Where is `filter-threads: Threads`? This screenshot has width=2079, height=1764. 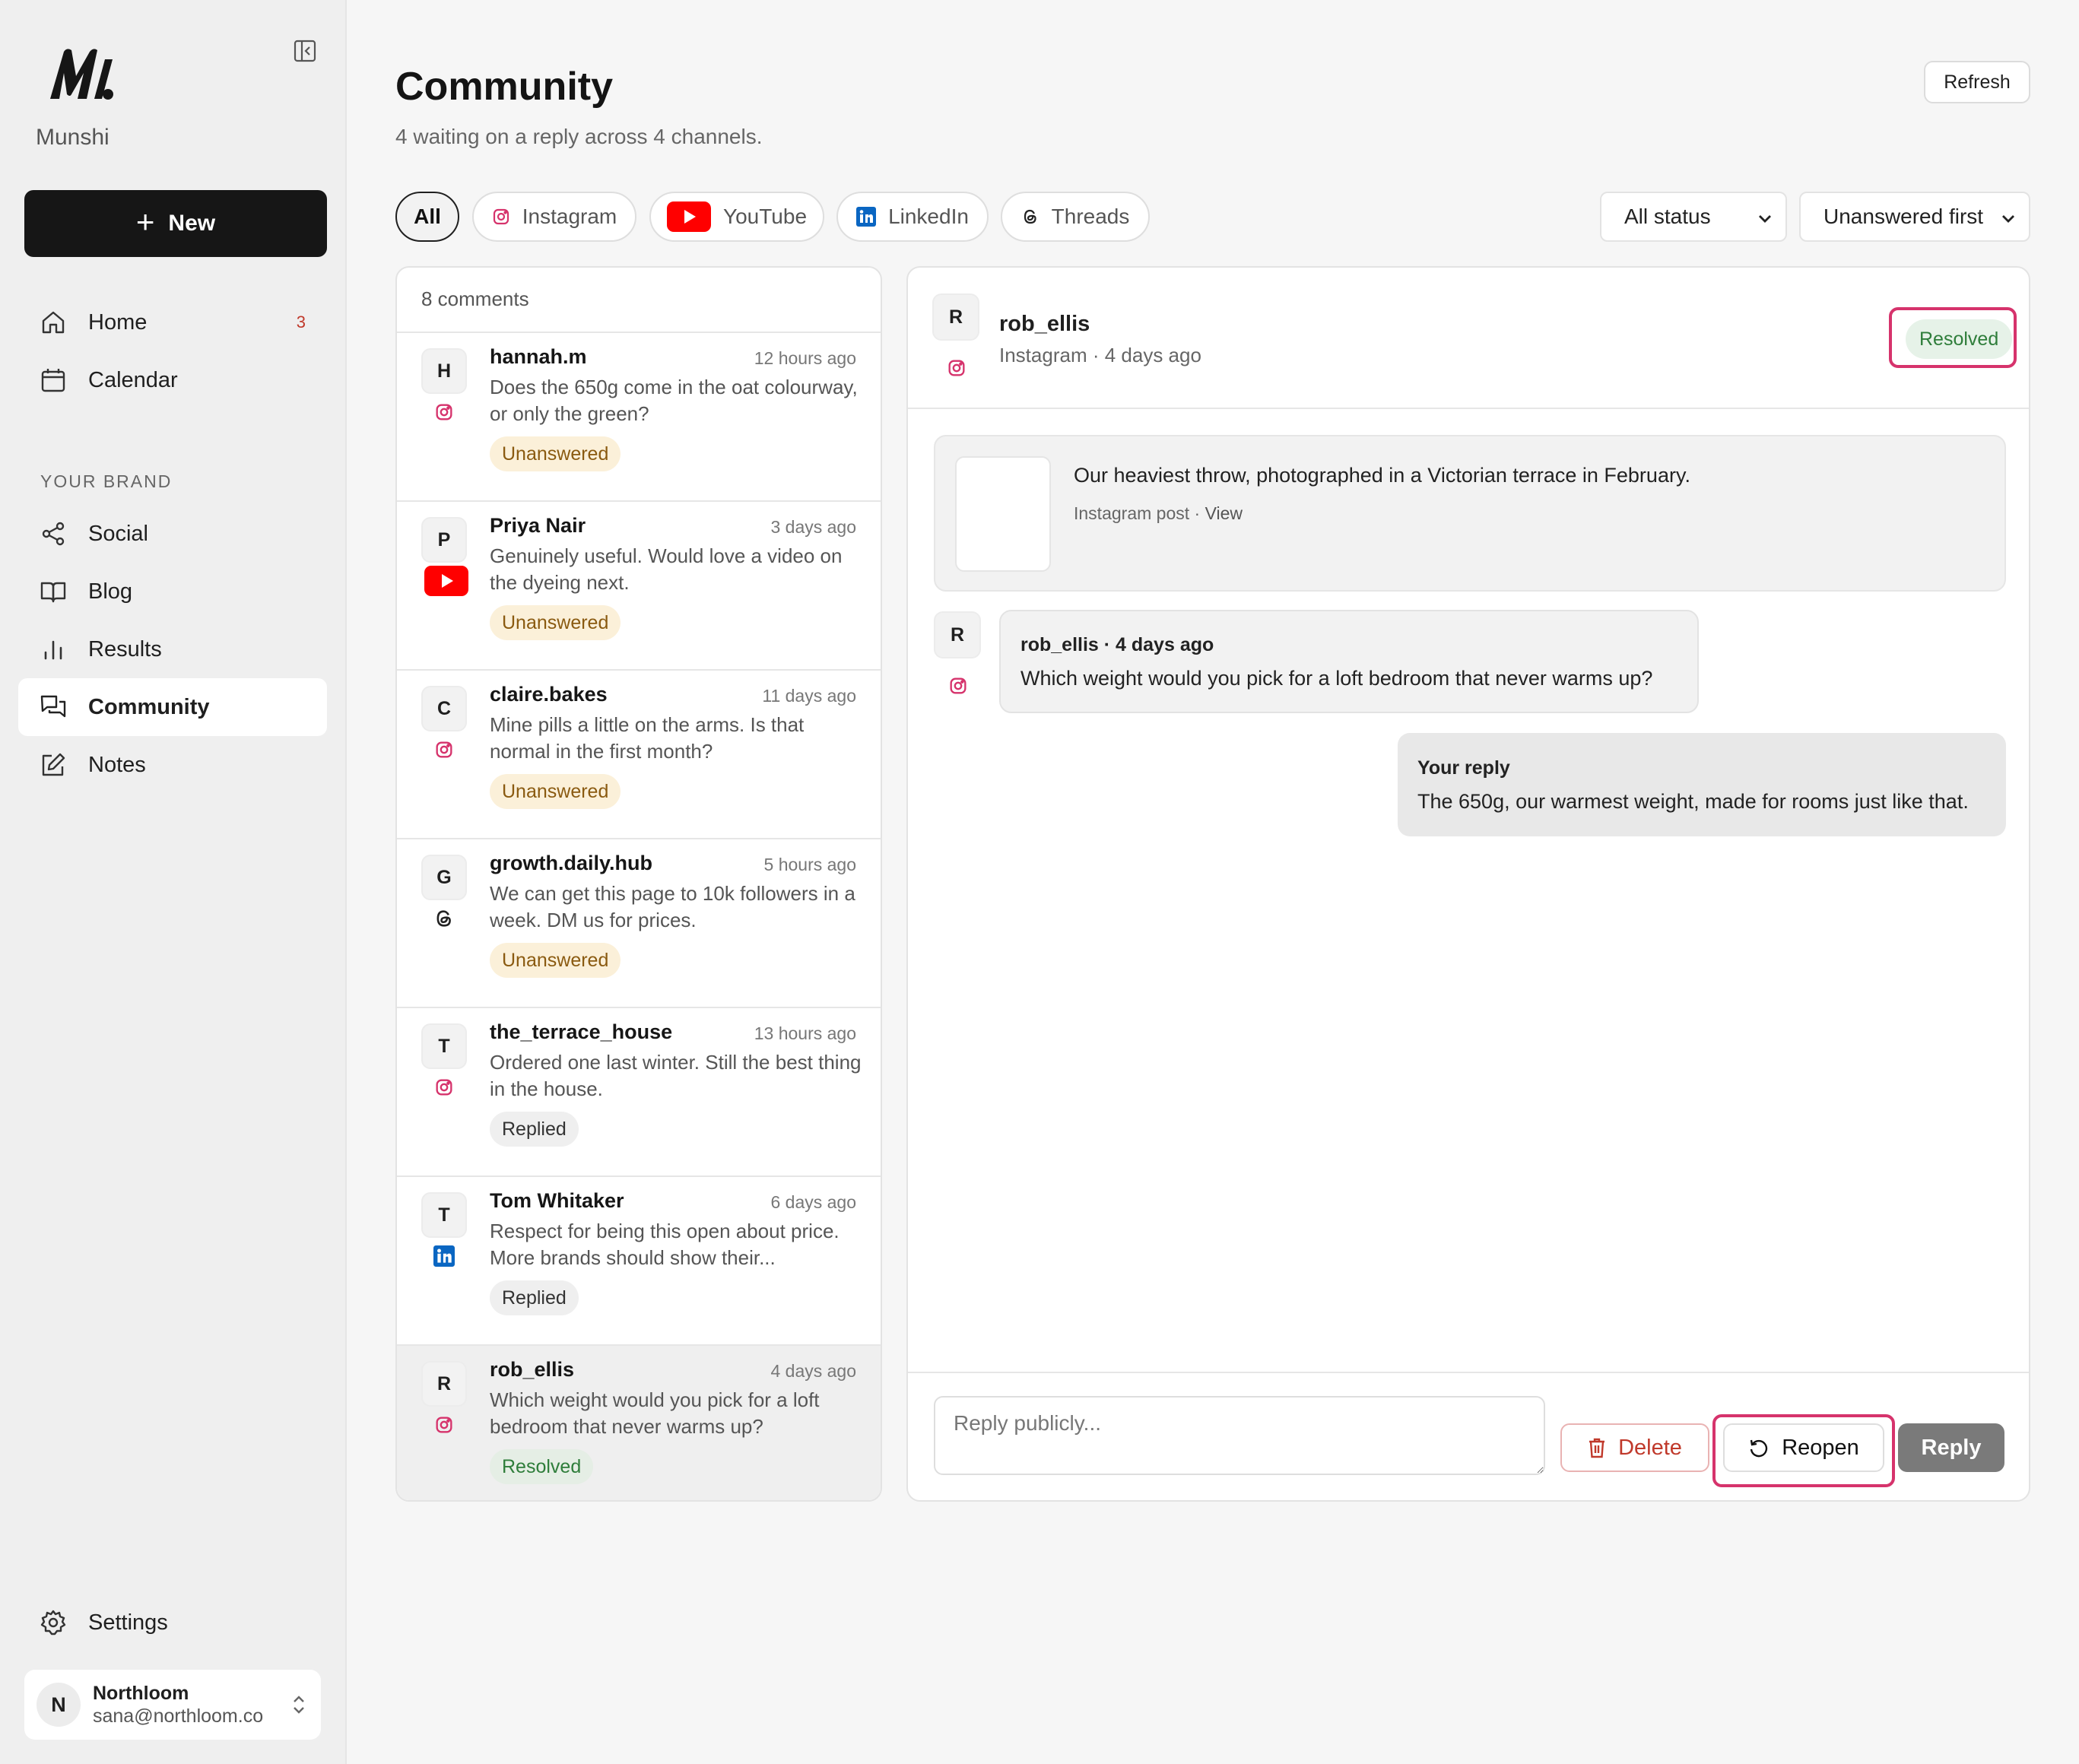
filter-threads: Threads is located at coordinates (1075, 217).